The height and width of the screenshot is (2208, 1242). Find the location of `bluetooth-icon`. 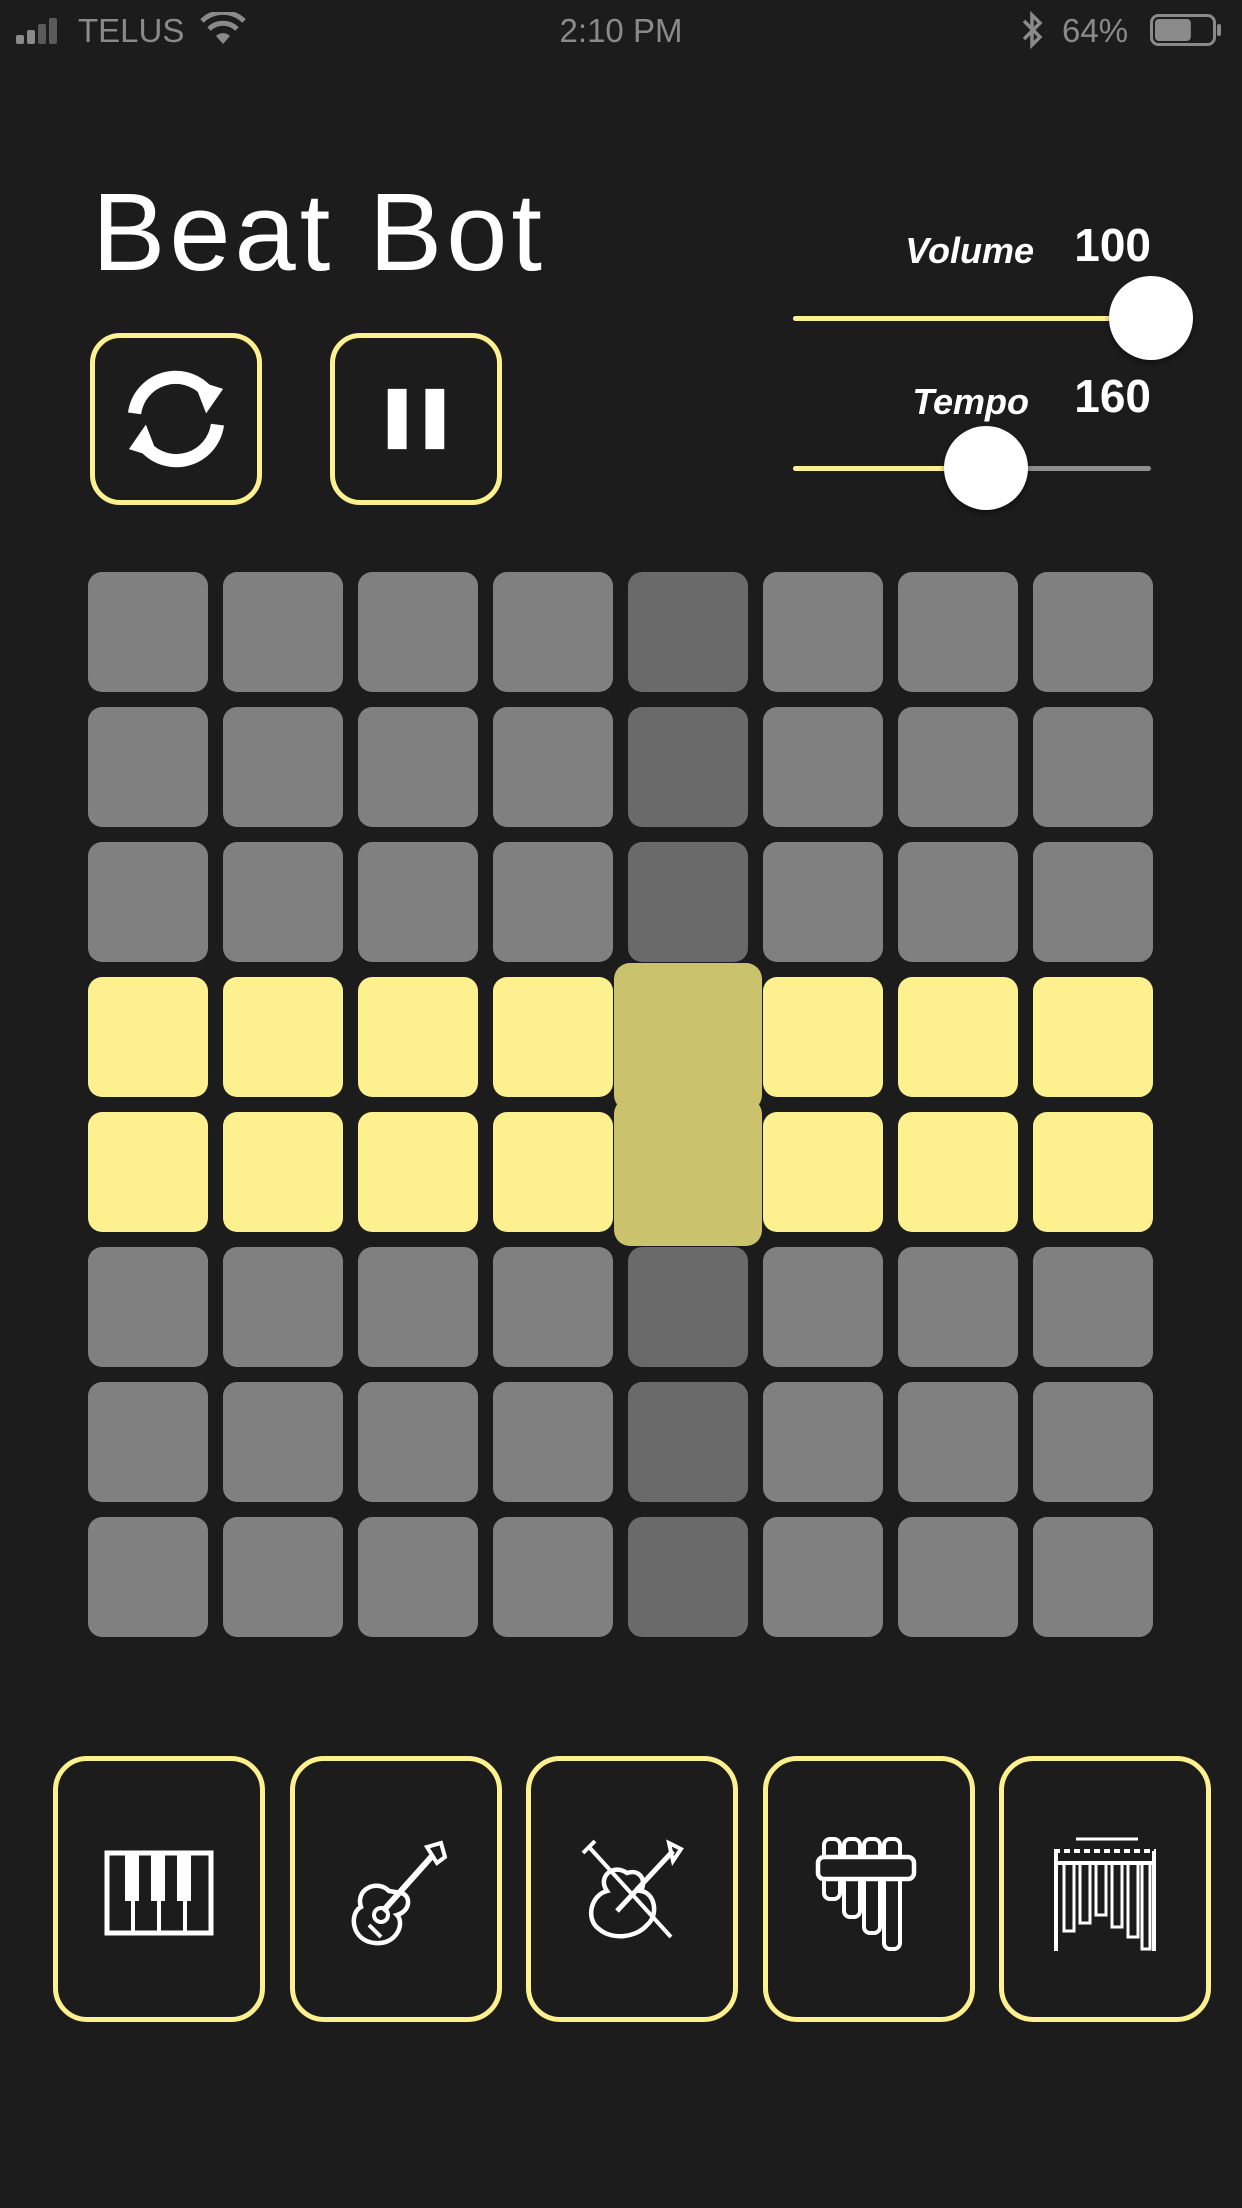

bluetooth-icon is located at coordinates (1032, 30).